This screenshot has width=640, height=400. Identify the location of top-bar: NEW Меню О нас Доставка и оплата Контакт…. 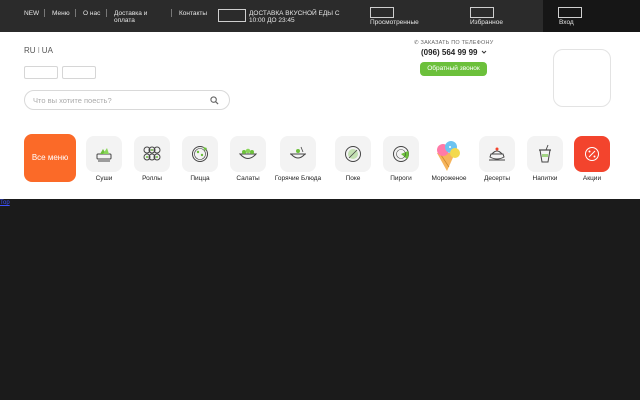
(320, 16).